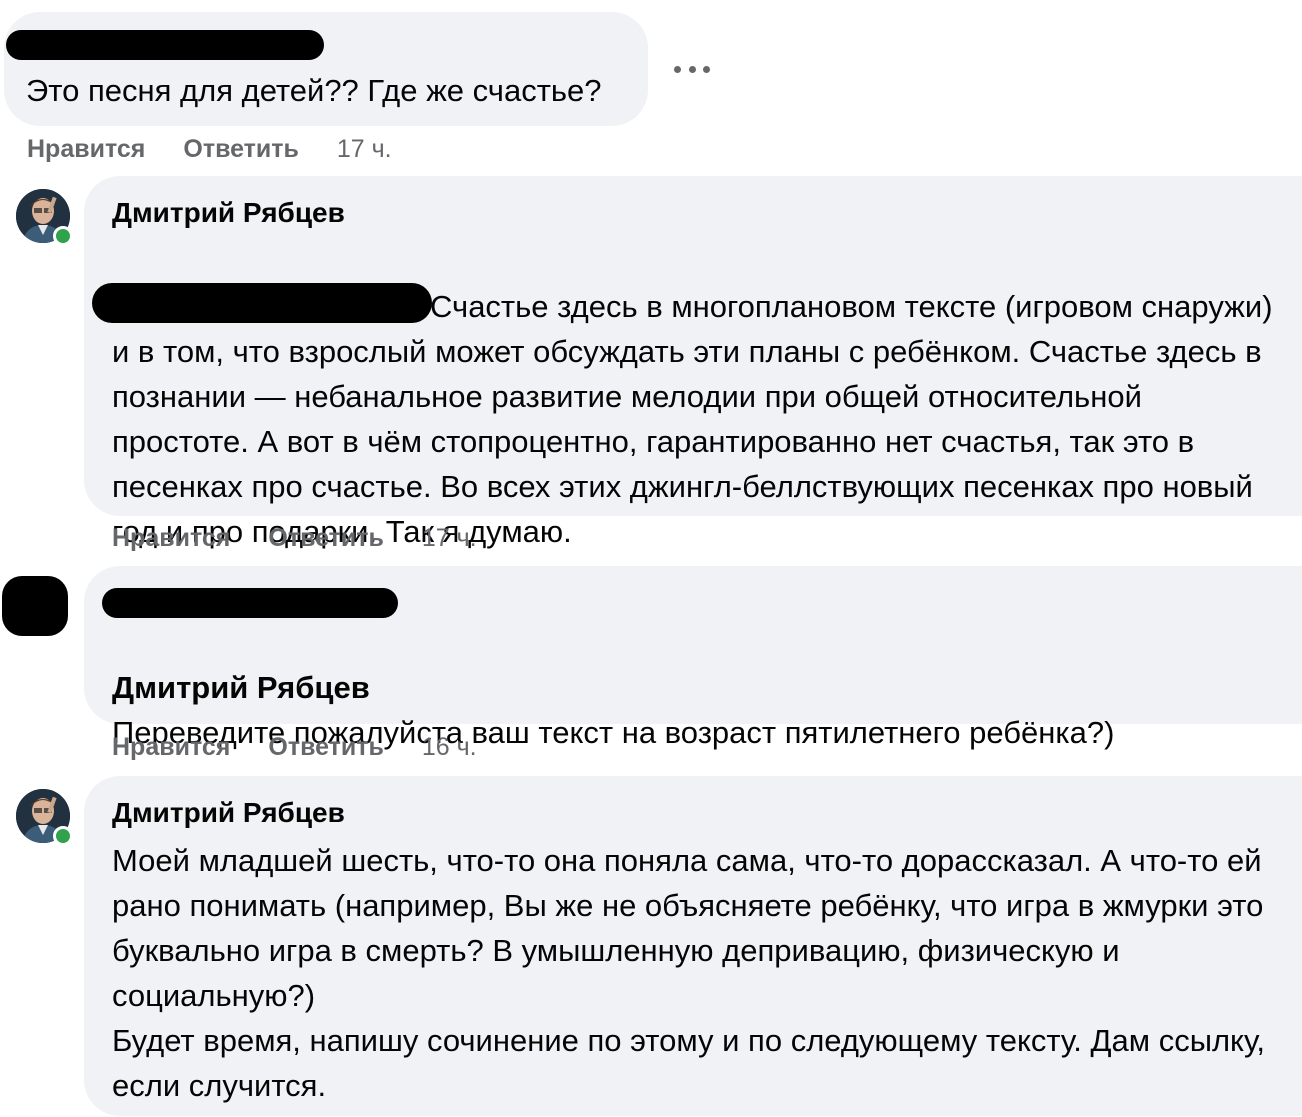 The height and width of the screenshot is (1117, 1302). I want to click on comment-actions-1: Нравится Ответить 17 ч., so click(209, 149).